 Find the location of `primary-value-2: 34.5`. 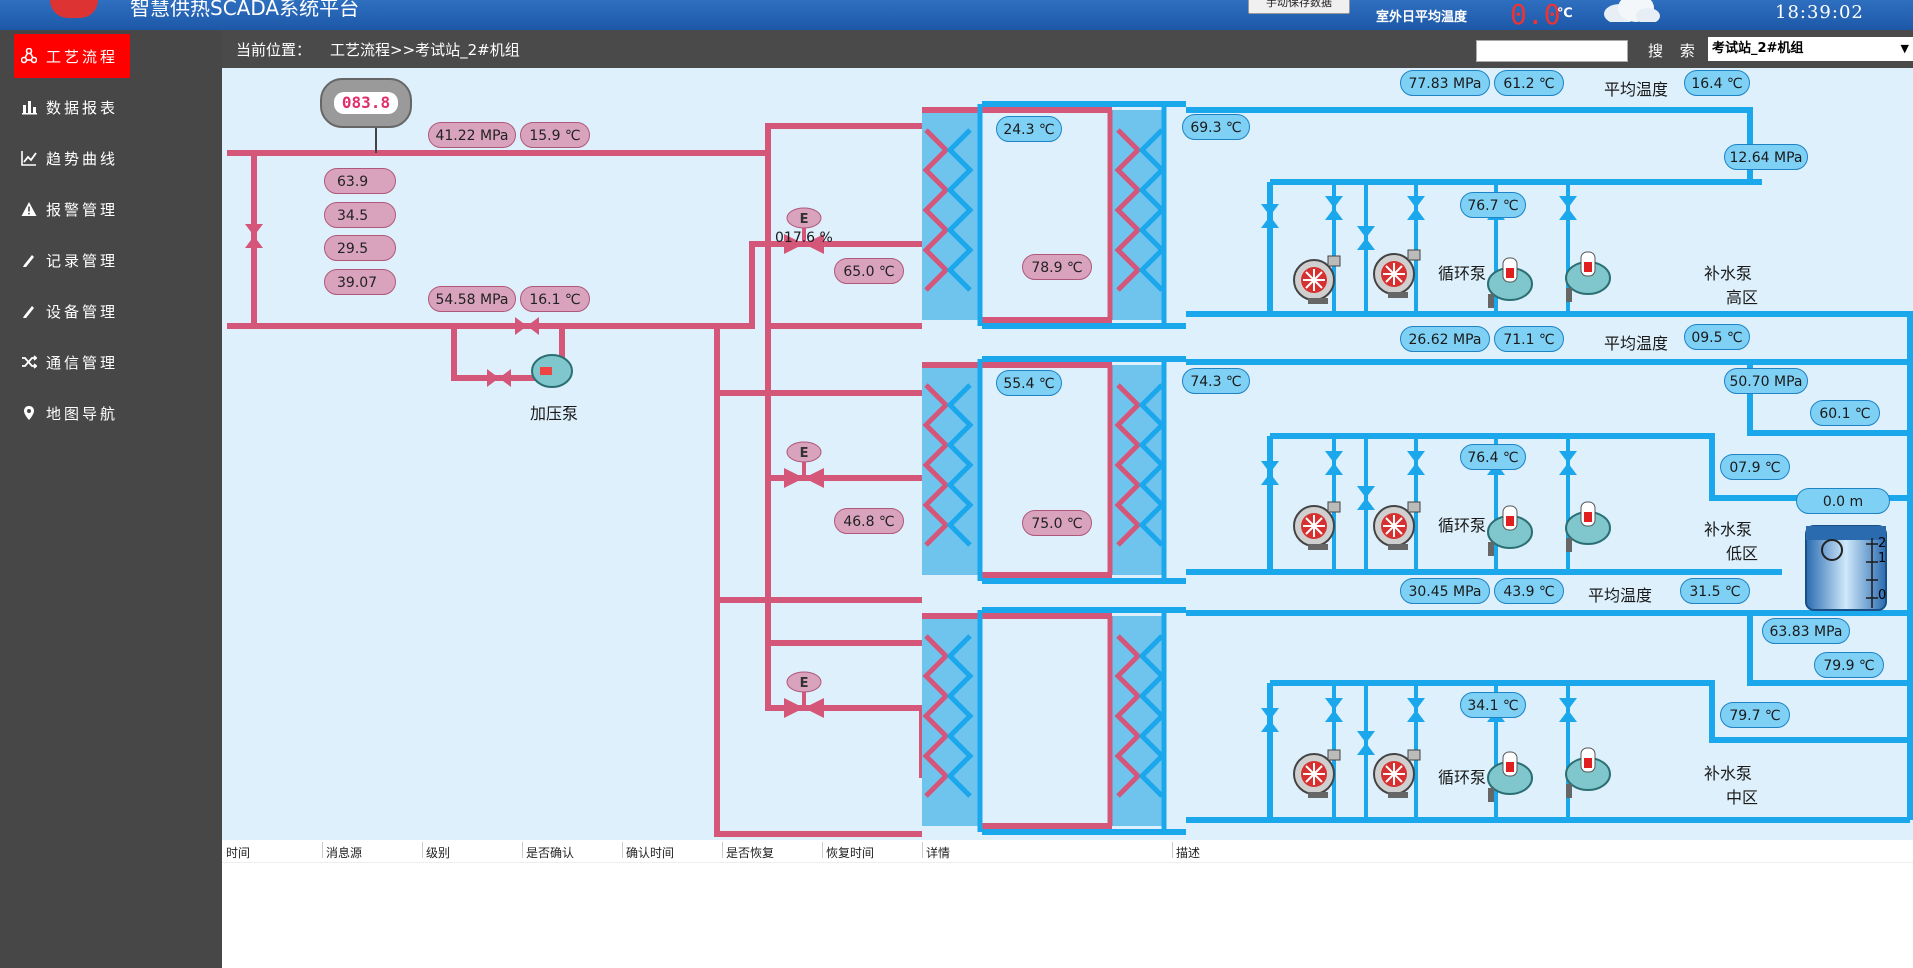

primary-value-2: 34.5 is located at coordinates (360, 215).